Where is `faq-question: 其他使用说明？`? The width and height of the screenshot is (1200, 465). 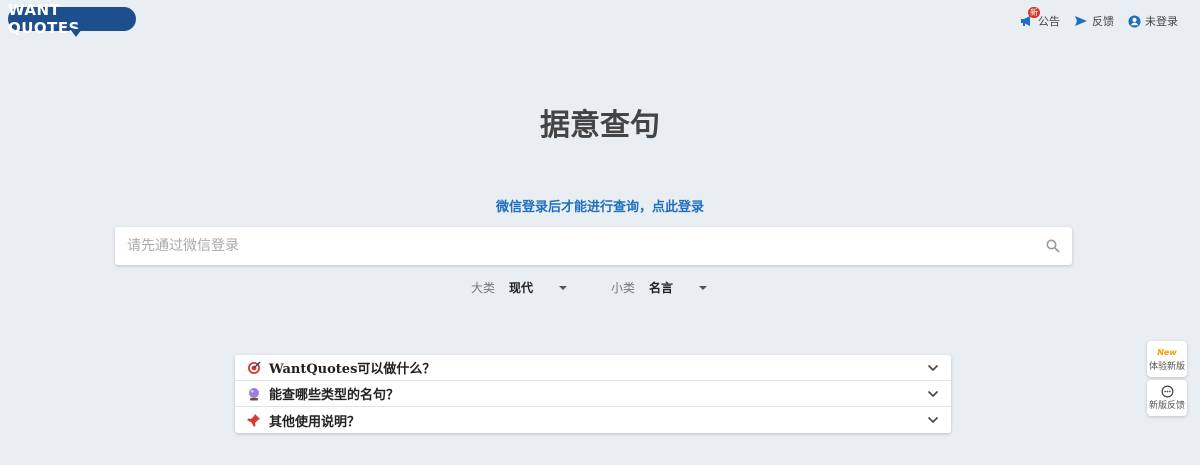
faq-question: 其他使用说明？ is located at coordinates (315, 422).